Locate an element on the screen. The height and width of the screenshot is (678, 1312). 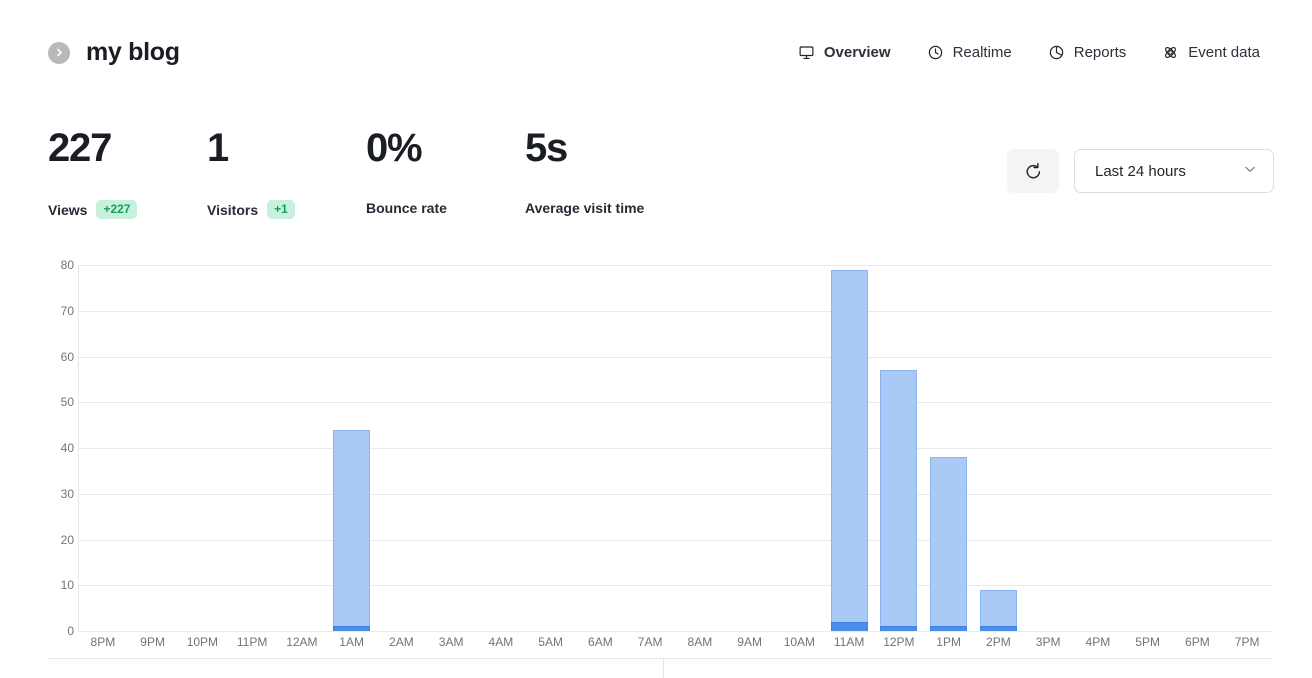
nav-item-event-data: Event data is located at coordinates (1211, 52).